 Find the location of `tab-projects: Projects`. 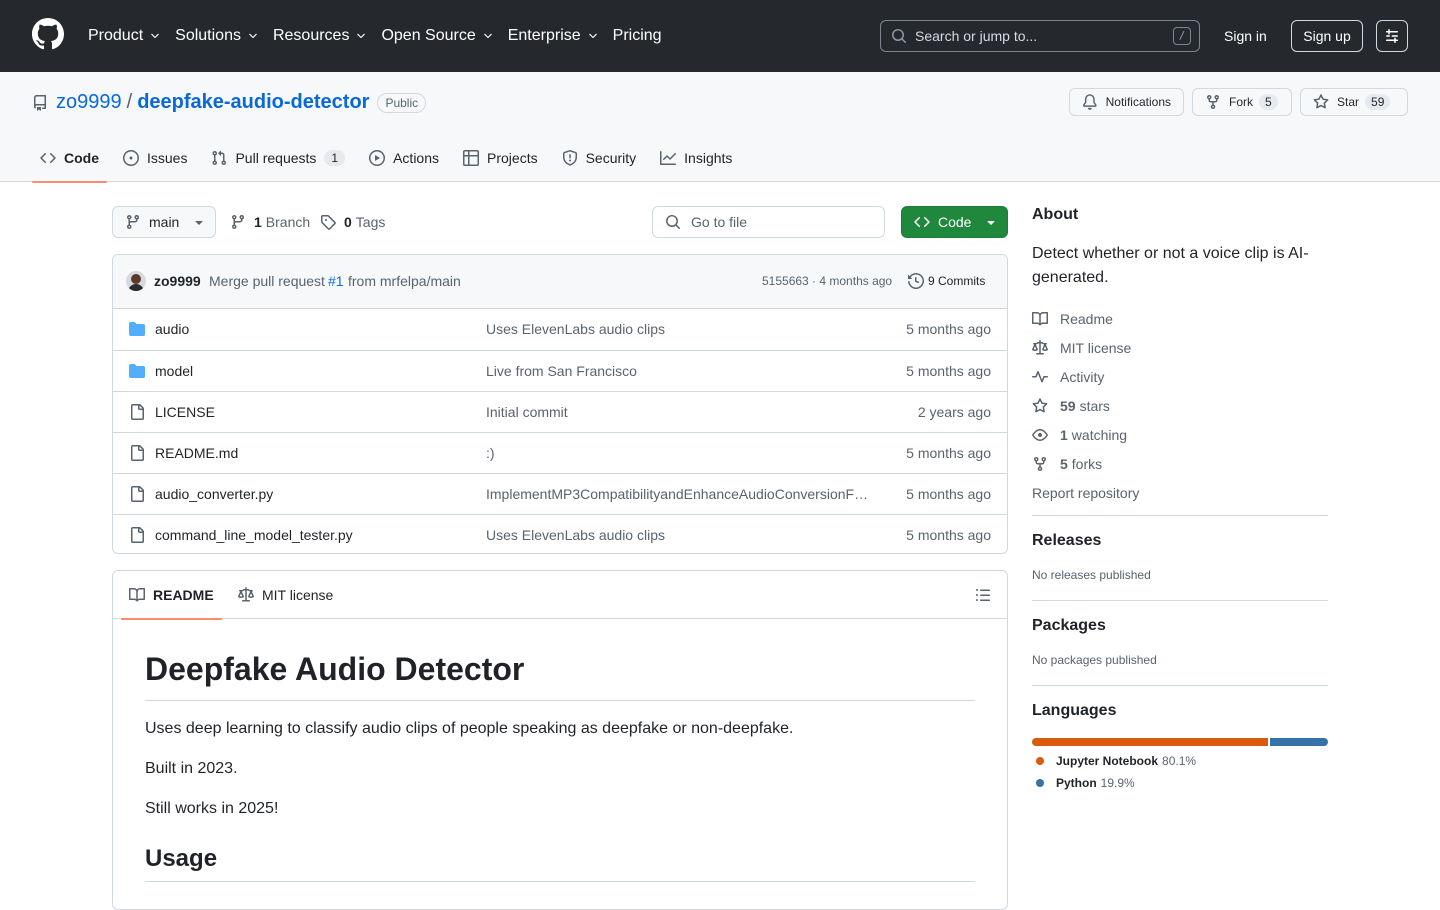

tab-projects: Projects is located at coordinates (500, 163).